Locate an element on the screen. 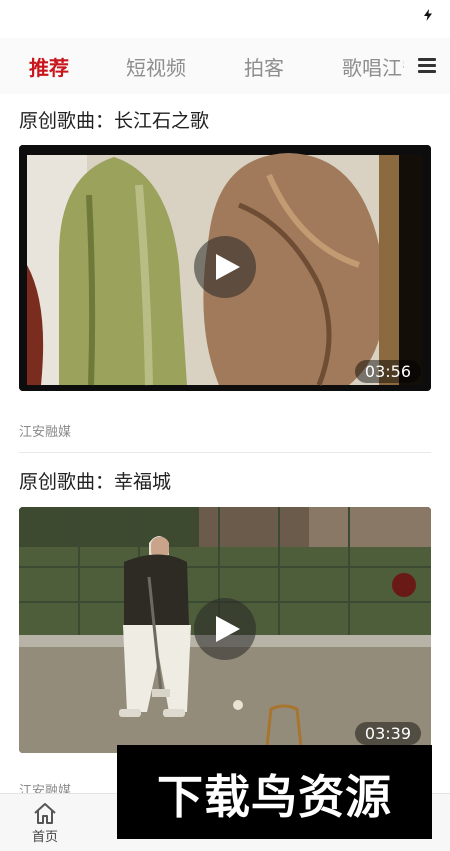  tab-paike: 拍客 is located at coordinates (264, 66).